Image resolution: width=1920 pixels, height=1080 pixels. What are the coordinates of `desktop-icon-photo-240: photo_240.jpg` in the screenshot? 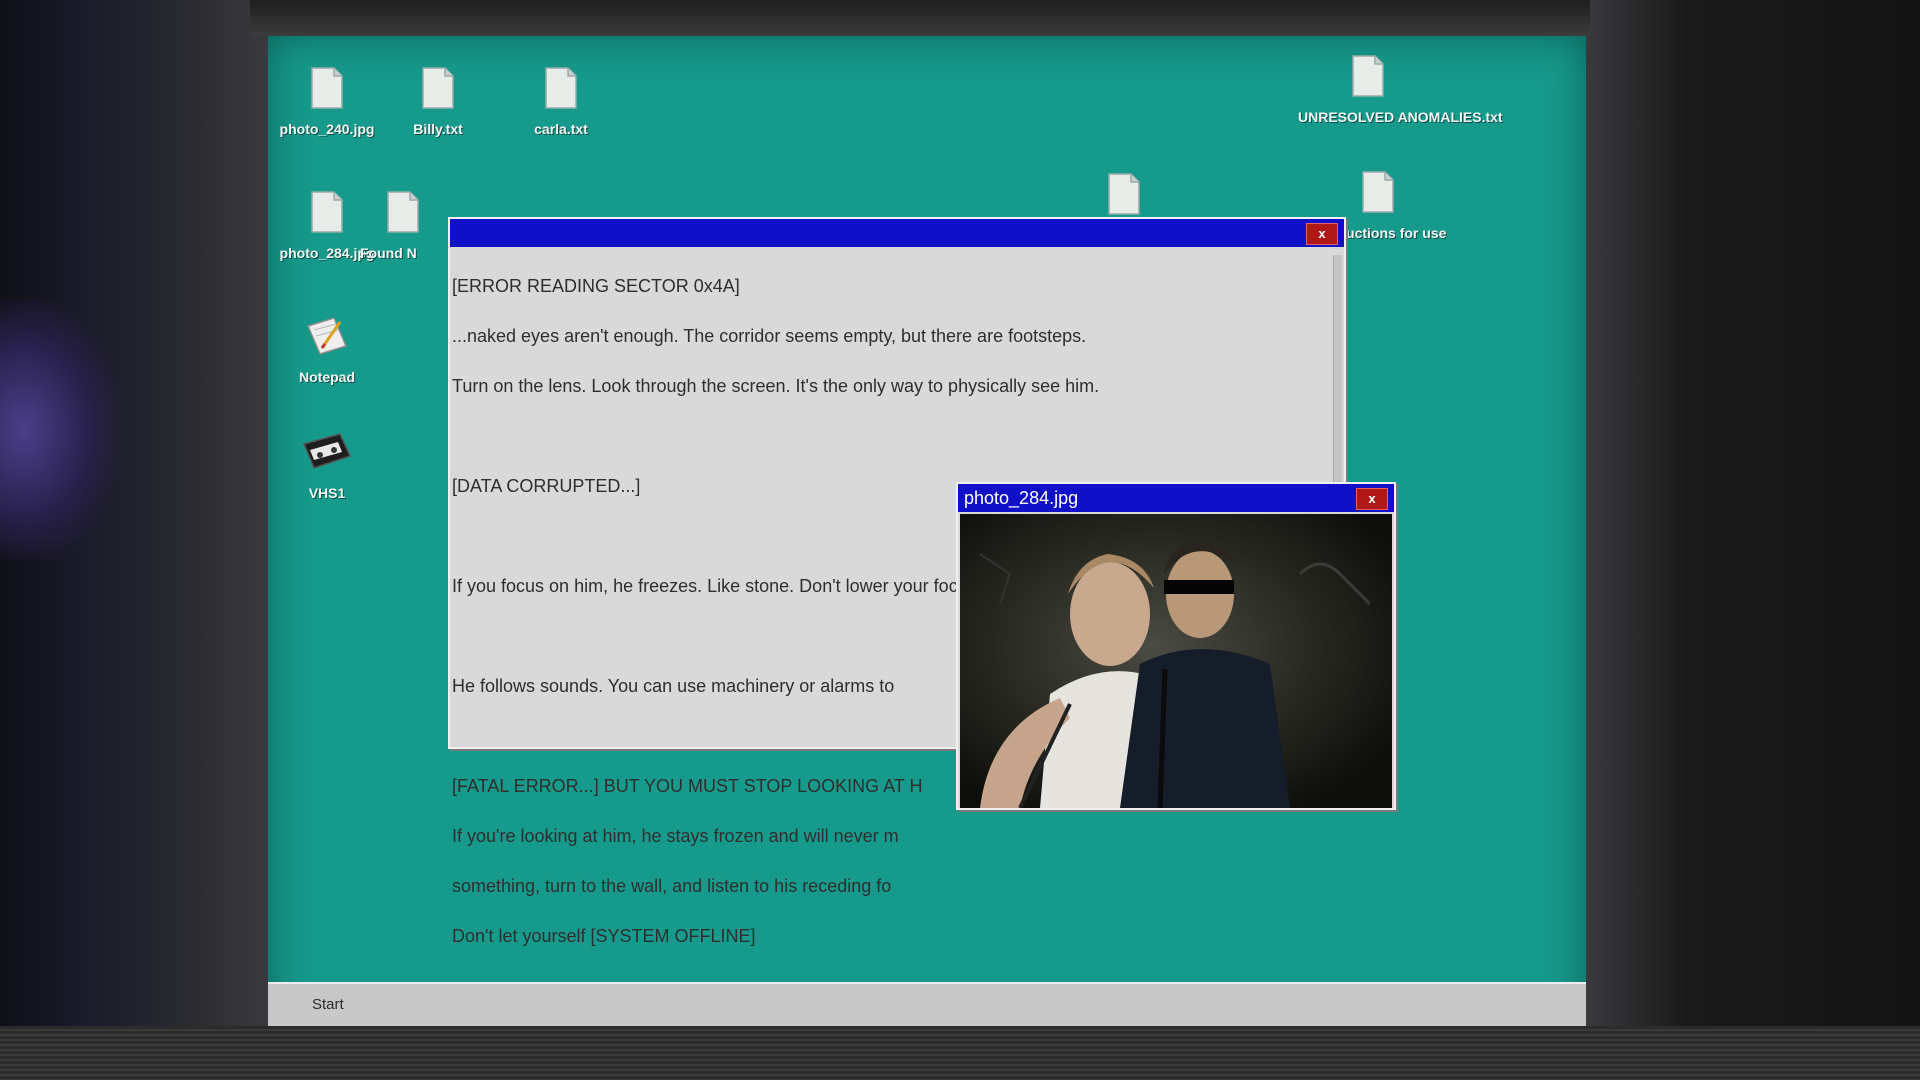 It's located at (327, 101).